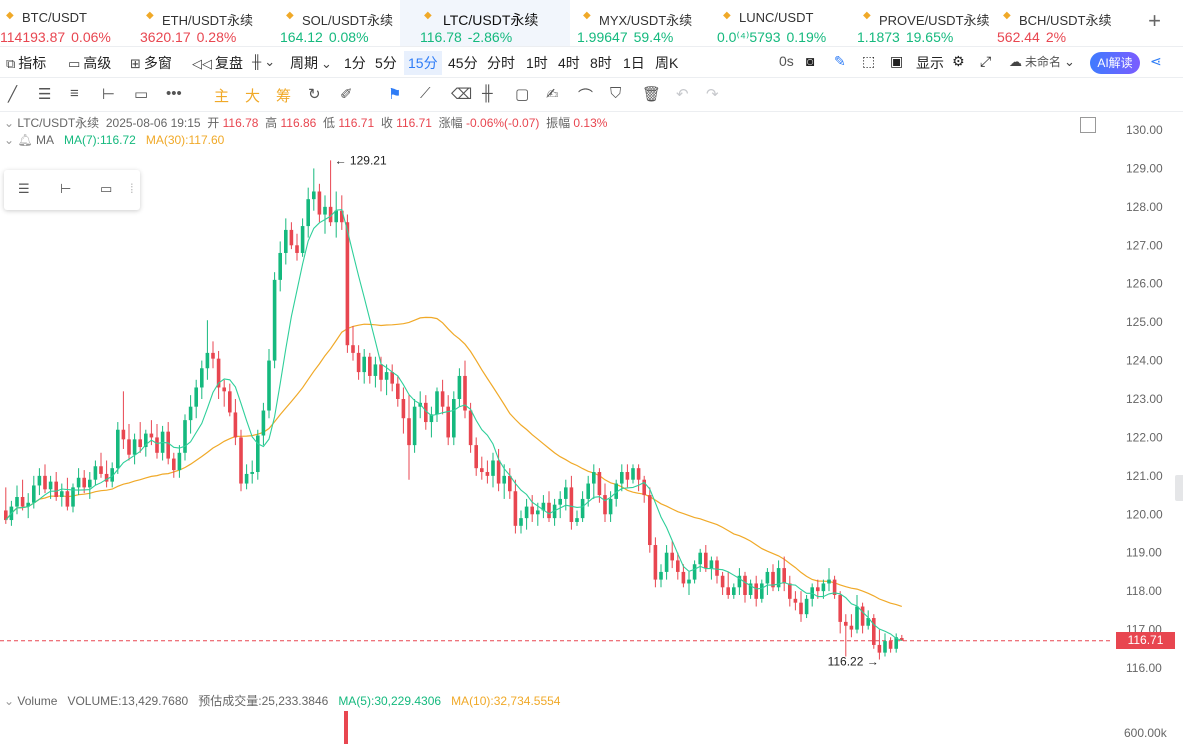  I want to click on estimated-volume-label: 预估成交量:, so click(230, 701).